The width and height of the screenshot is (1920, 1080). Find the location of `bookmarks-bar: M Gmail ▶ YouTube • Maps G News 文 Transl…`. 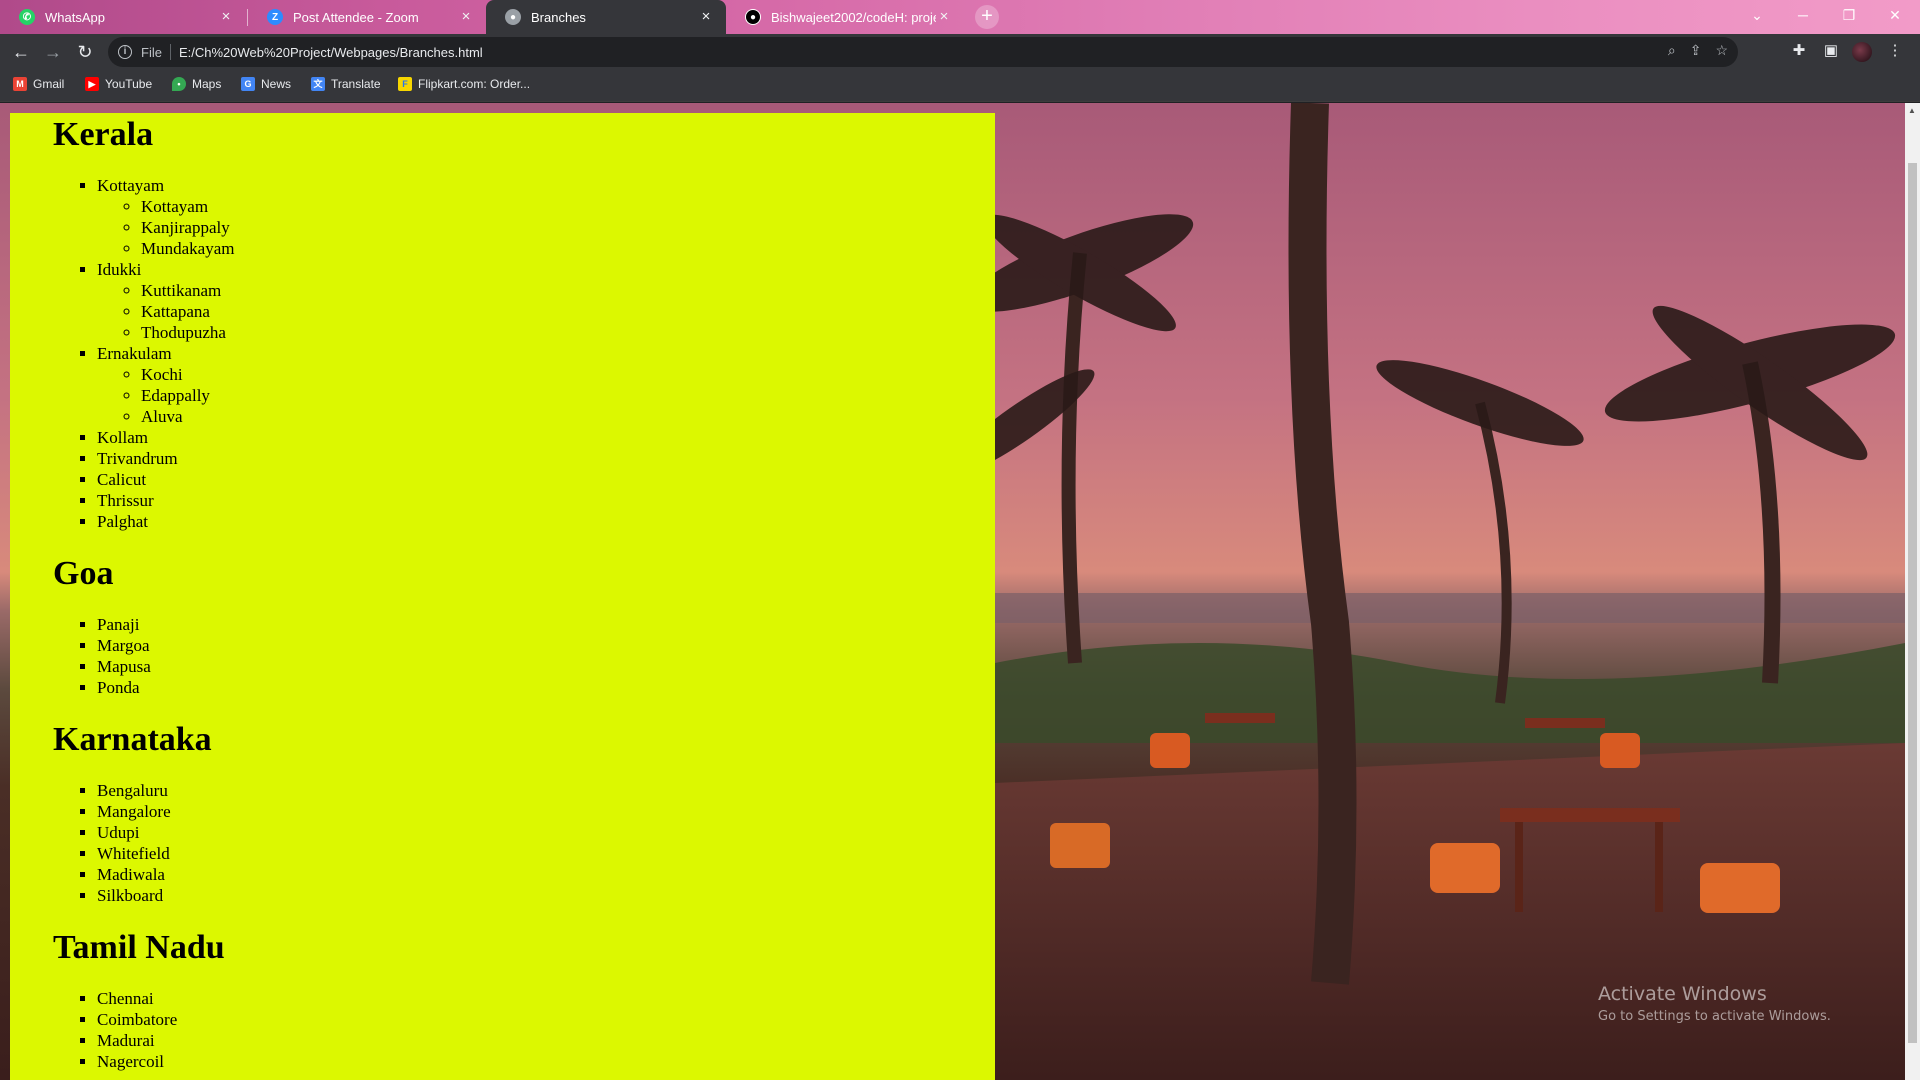

bookmarks-bar: M Gmail ▶ YouTube • Maps G News 文 Transl… is located at coordinates (960, 86).